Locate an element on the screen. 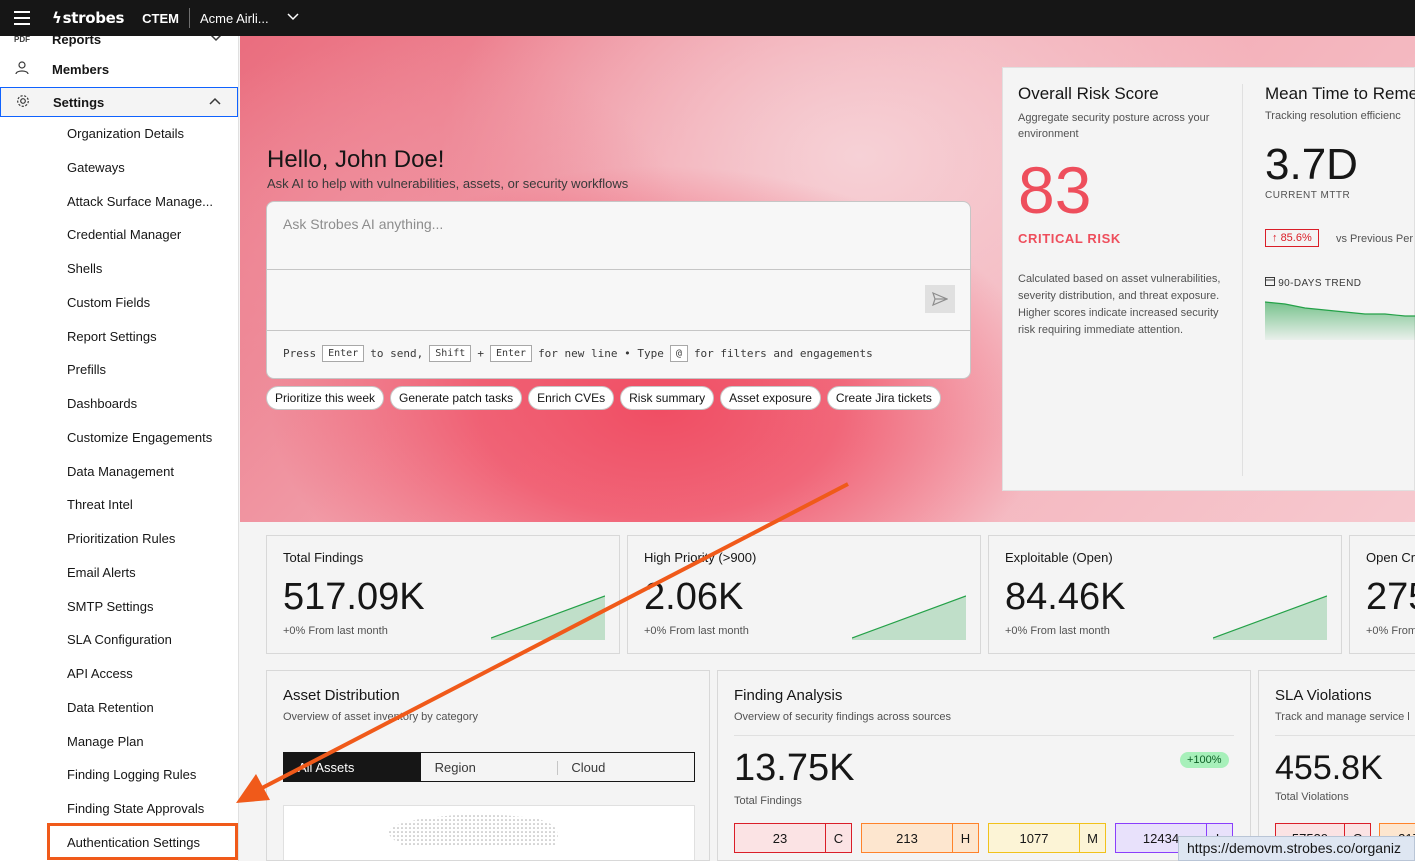 Image resolution: width=1415 pixels, height=861 pixels. chip-prioritize: Prioritize this week is located at coordinates (325, 398).